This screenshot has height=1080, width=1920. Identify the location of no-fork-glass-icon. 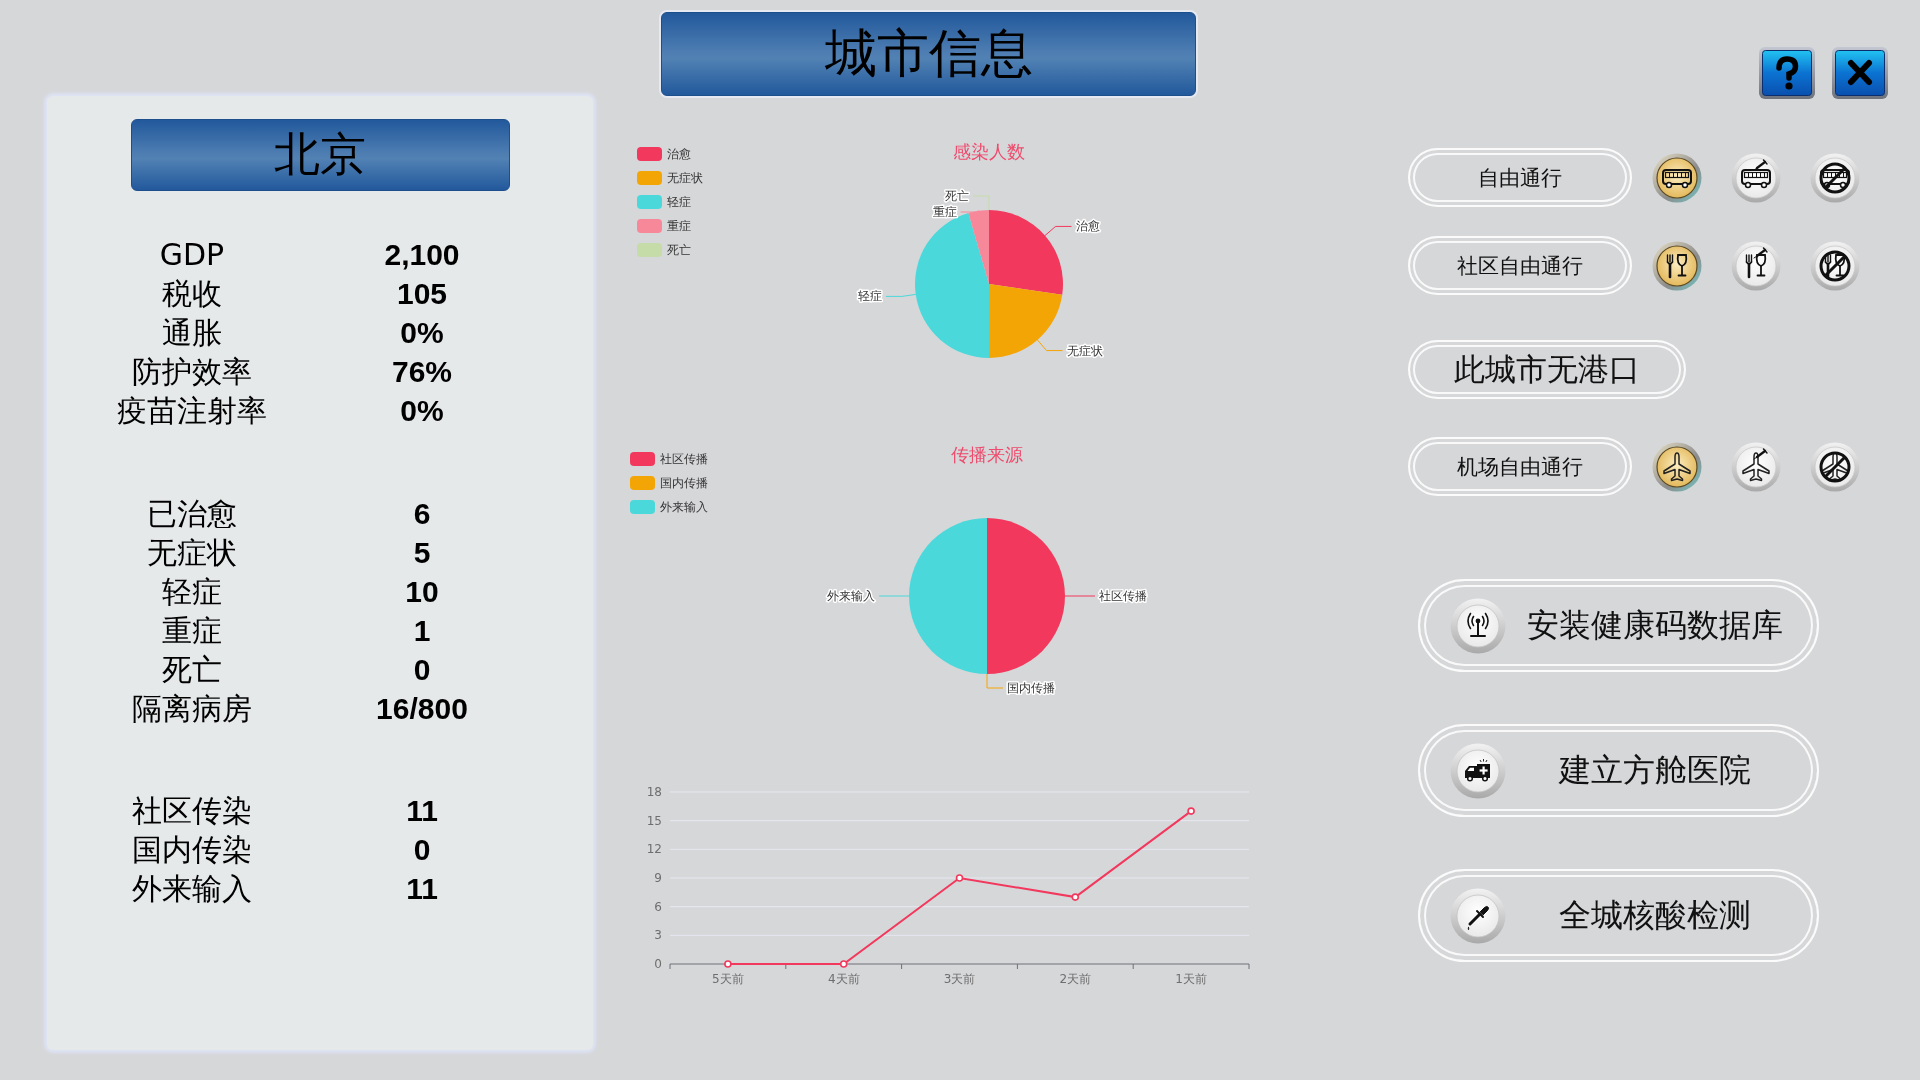
(1835, 265).